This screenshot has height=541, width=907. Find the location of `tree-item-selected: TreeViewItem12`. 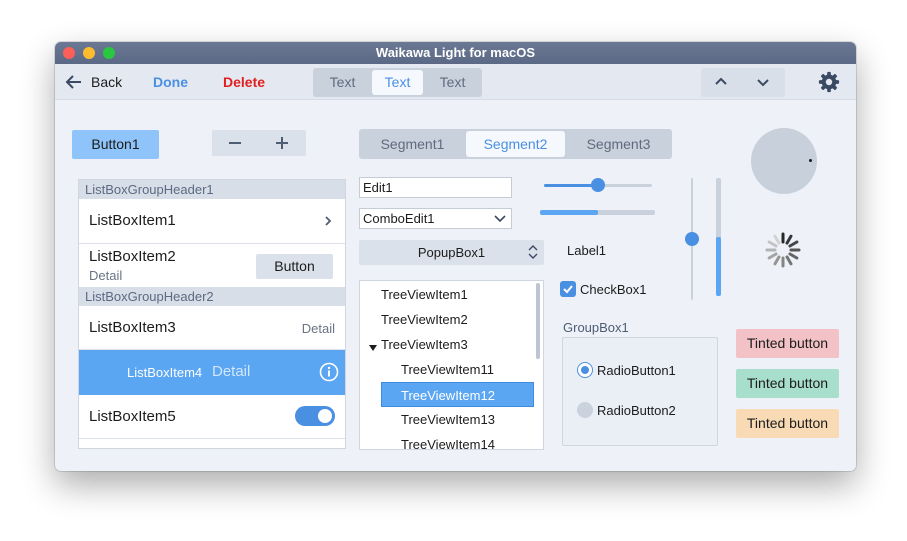

tree-item-selected: TreeViewItem12 is located at coordinates (457, 394).